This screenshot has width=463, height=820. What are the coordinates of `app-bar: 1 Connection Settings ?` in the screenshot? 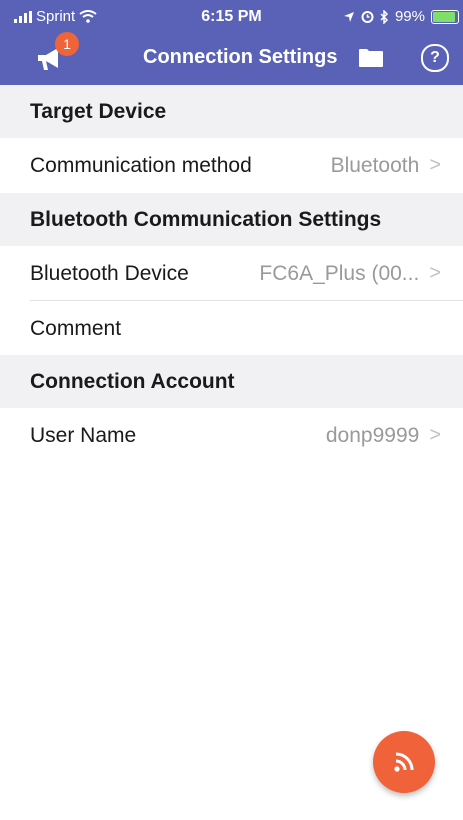 It's located at (231, 58).